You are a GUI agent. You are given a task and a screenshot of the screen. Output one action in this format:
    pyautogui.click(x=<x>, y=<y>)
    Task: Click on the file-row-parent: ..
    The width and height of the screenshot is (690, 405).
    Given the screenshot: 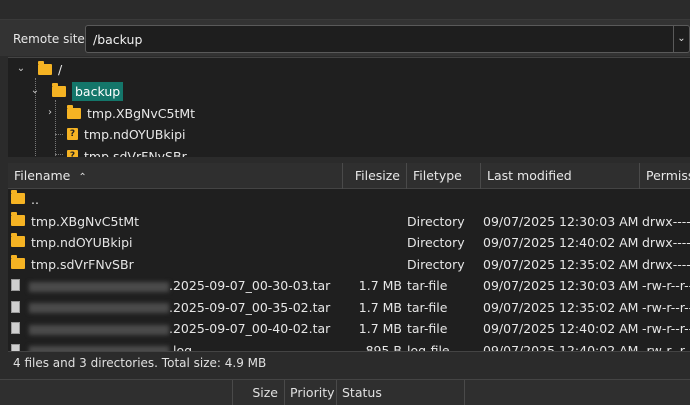 What is the action you would take?
    pyautogui.click(x=349, y=200)
    